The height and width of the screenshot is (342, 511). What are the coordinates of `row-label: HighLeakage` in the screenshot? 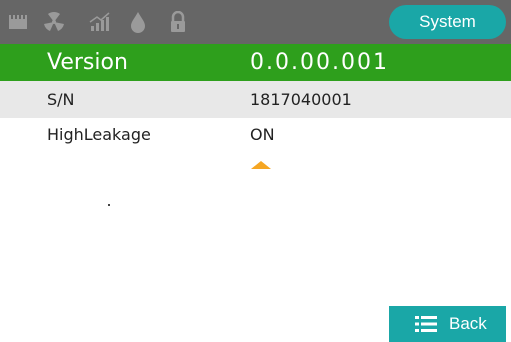 It's located at (99, 134).